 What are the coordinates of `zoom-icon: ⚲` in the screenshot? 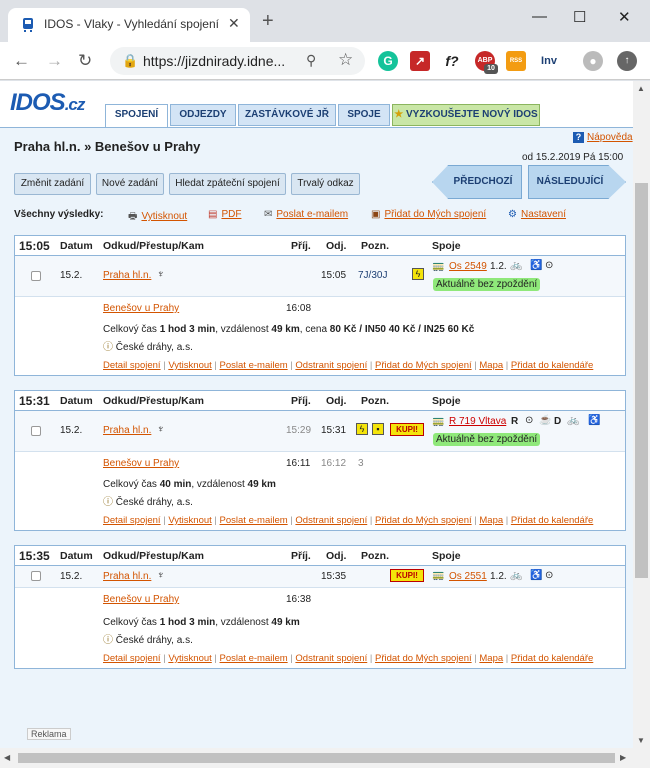 It's located at (311, 60).